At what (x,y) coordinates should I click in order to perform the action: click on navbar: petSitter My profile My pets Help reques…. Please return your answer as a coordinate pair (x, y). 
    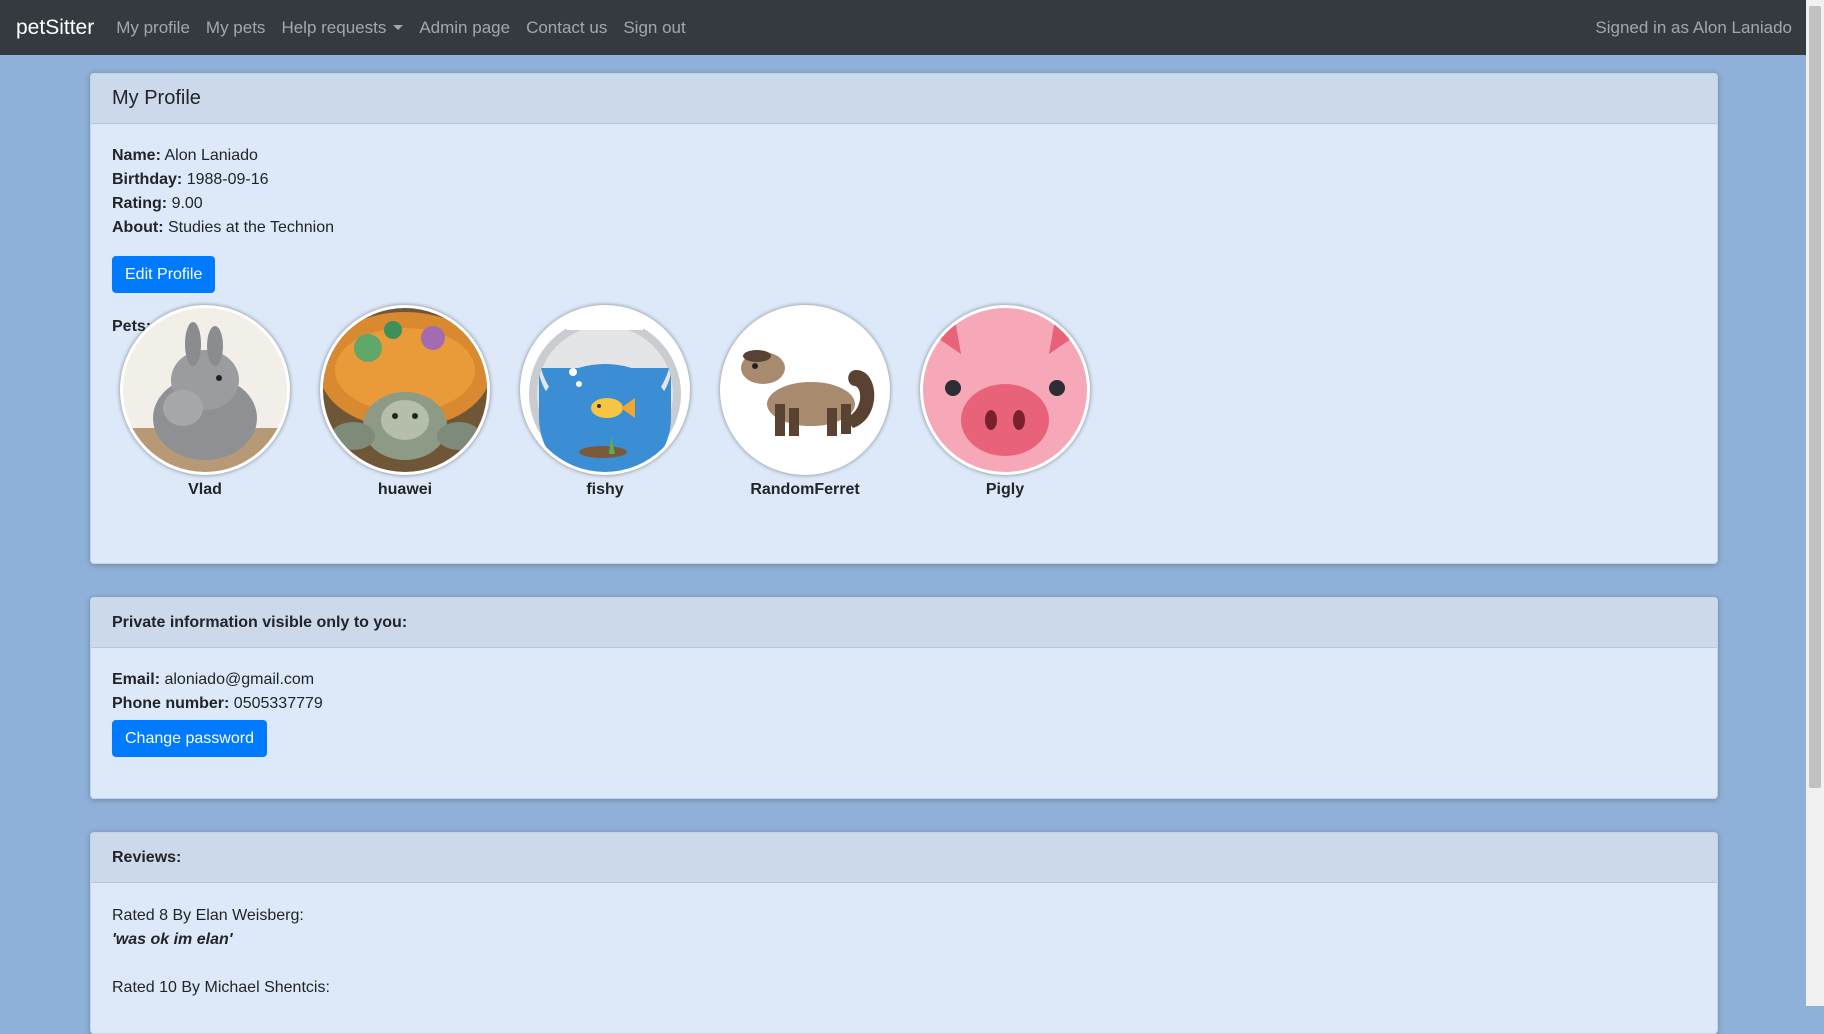
    Looking at the image, I should click on (903, 27).